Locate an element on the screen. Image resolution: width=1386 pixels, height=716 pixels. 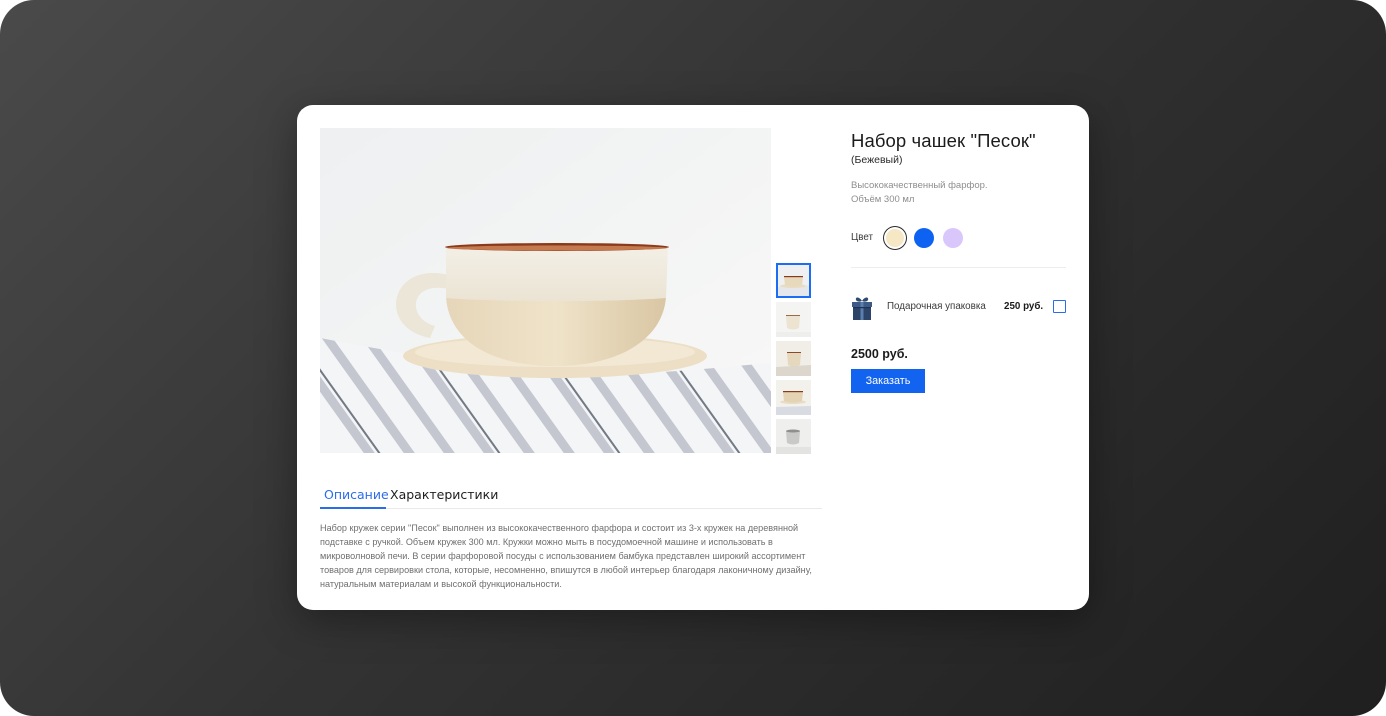
thumbnail-cup-front-view is located at coordinates (793, 319).